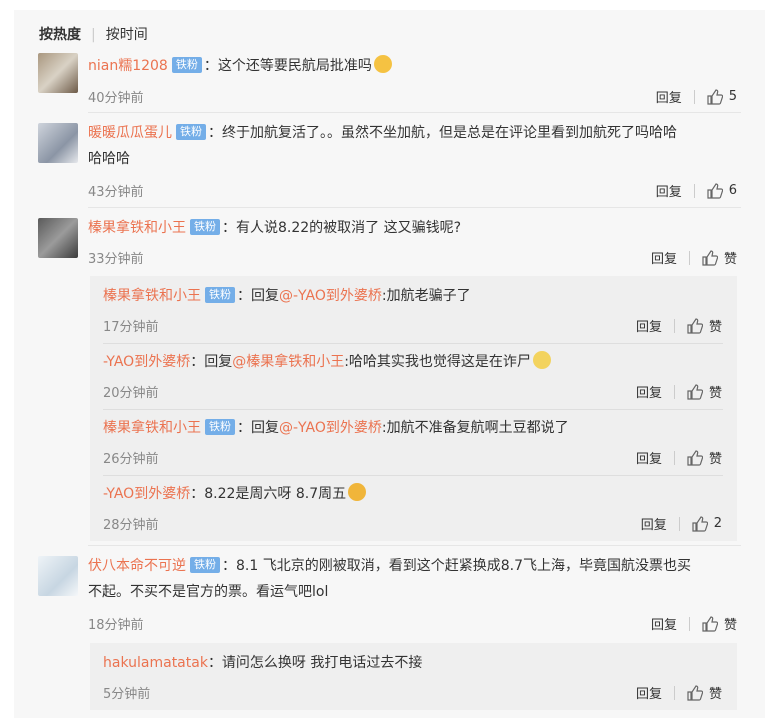 The image size is (777, 721). What do you see at coordinates (109, 159) in the screenshot?
I see `comment-body-line2: 哈哈哈` at bounding box center [109, 159].